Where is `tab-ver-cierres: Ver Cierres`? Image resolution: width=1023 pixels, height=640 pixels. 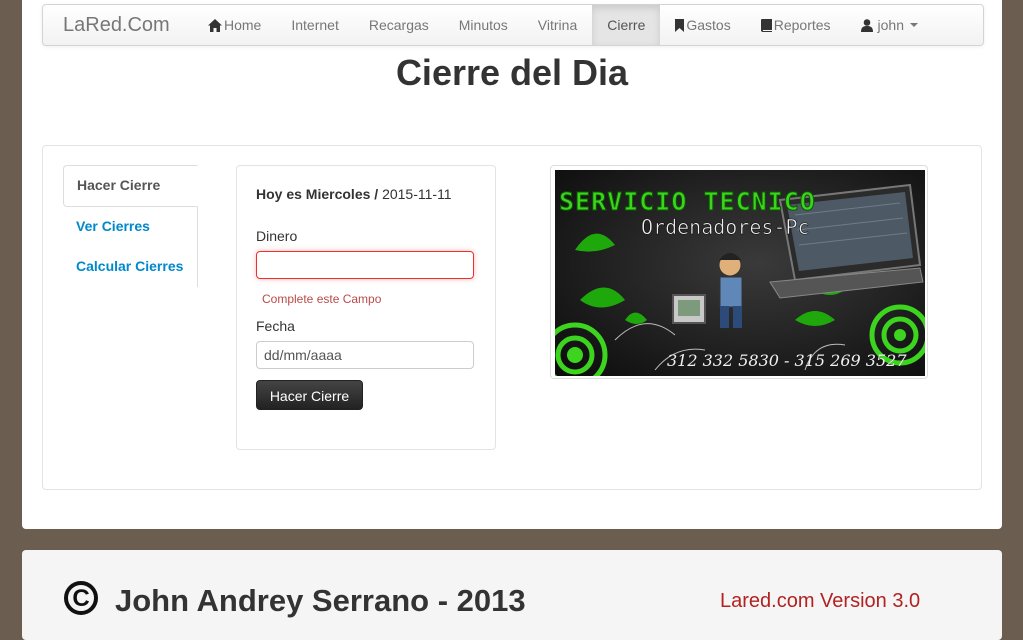
tab-ver-cierres: Ver Cierres is located at coordinates (130, 227).